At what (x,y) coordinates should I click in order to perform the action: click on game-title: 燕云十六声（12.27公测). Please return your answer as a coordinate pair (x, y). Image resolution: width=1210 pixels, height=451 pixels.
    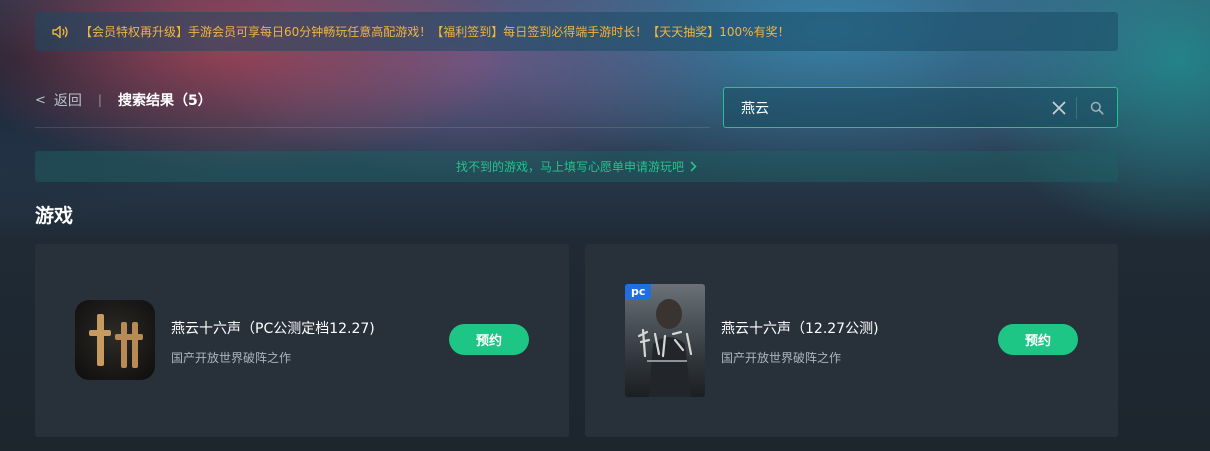
    Looking at the image, I should click on (800, 329).